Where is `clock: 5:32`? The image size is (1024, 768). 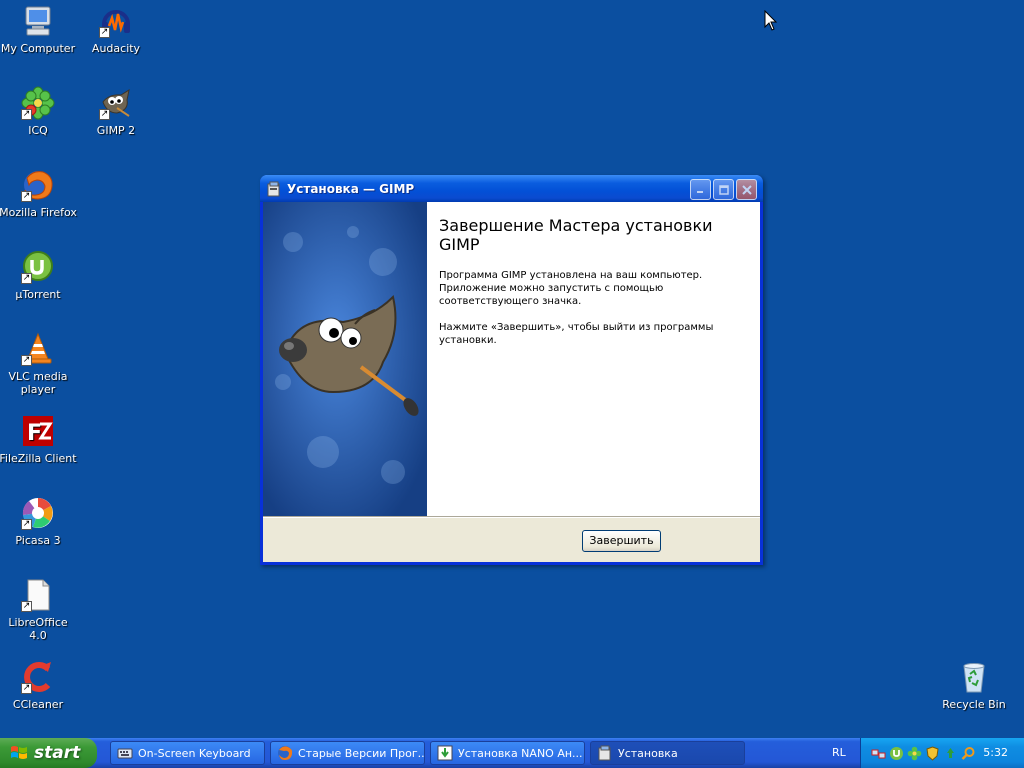 clock: 5:32 is located at coordinates (995, 752).